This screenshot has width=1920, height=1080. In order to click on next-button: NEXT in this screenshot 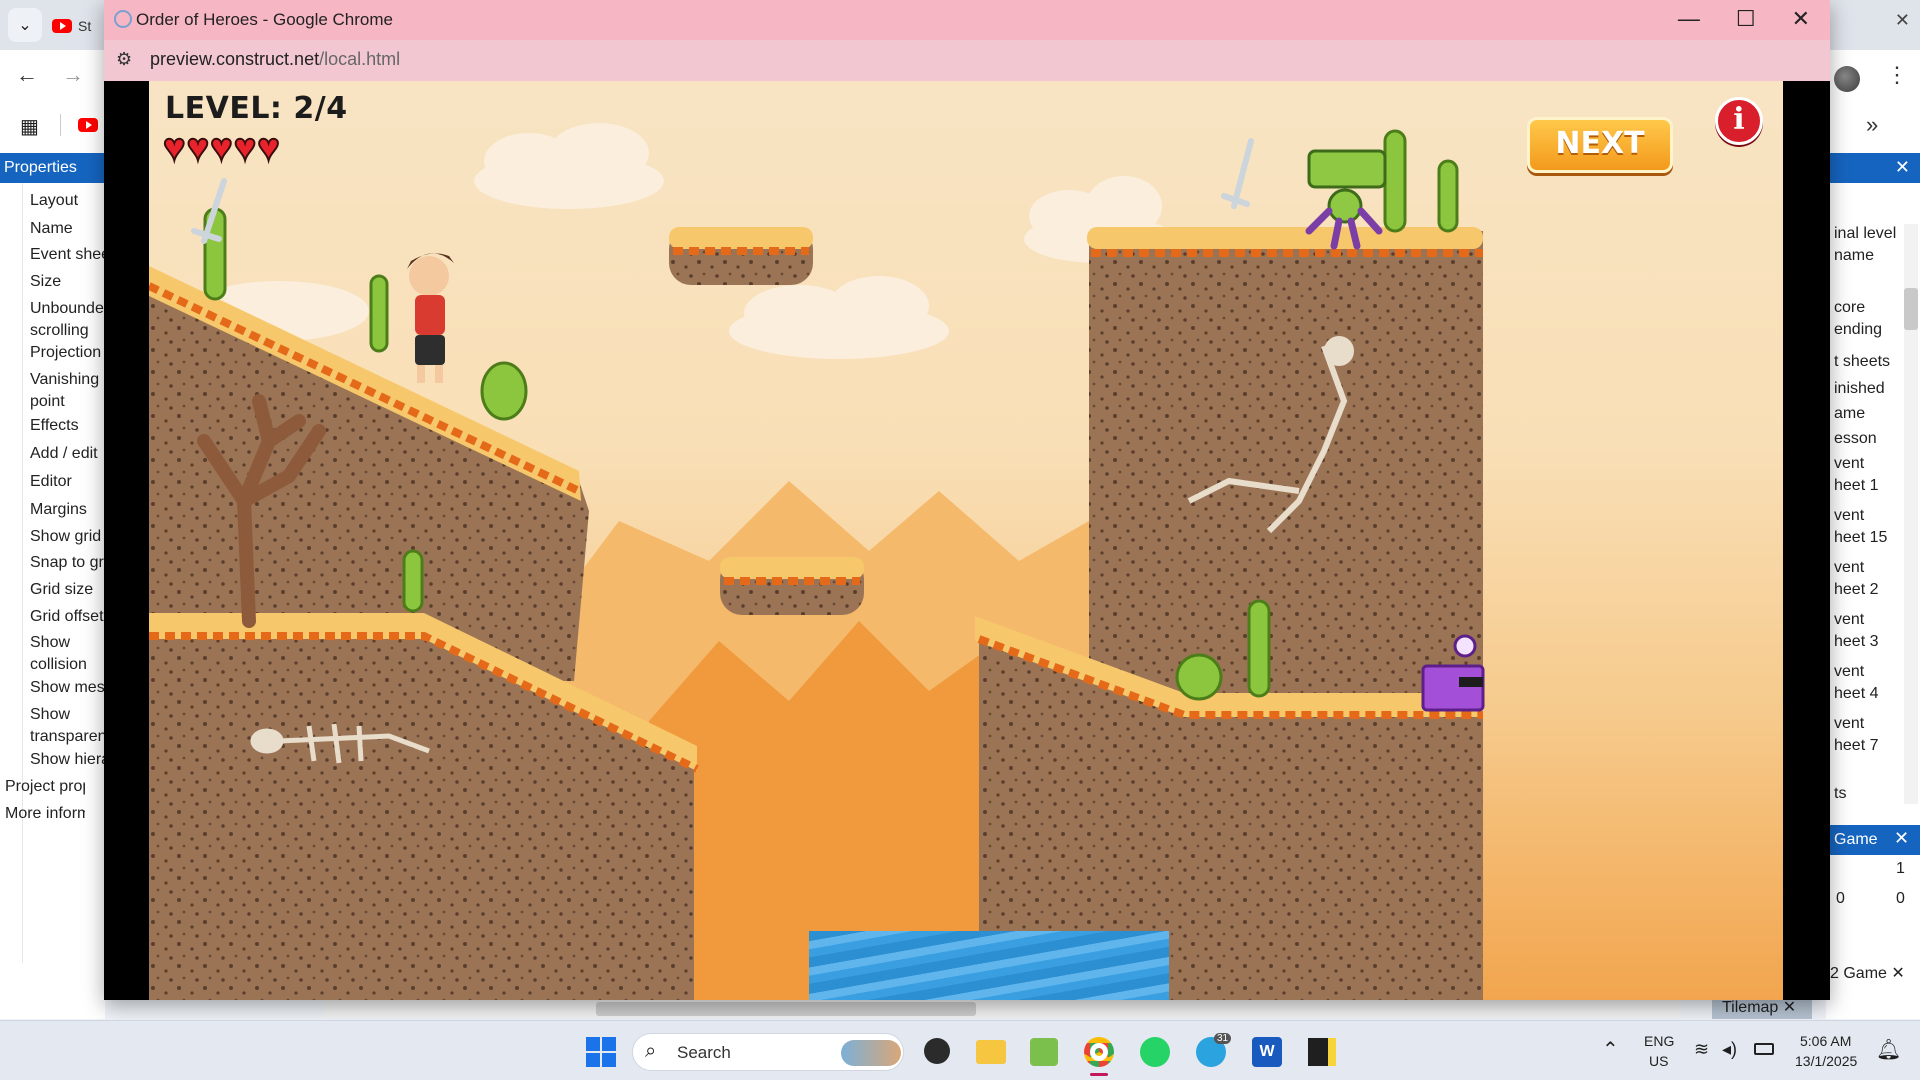, I will do `click(1600, 145)`.